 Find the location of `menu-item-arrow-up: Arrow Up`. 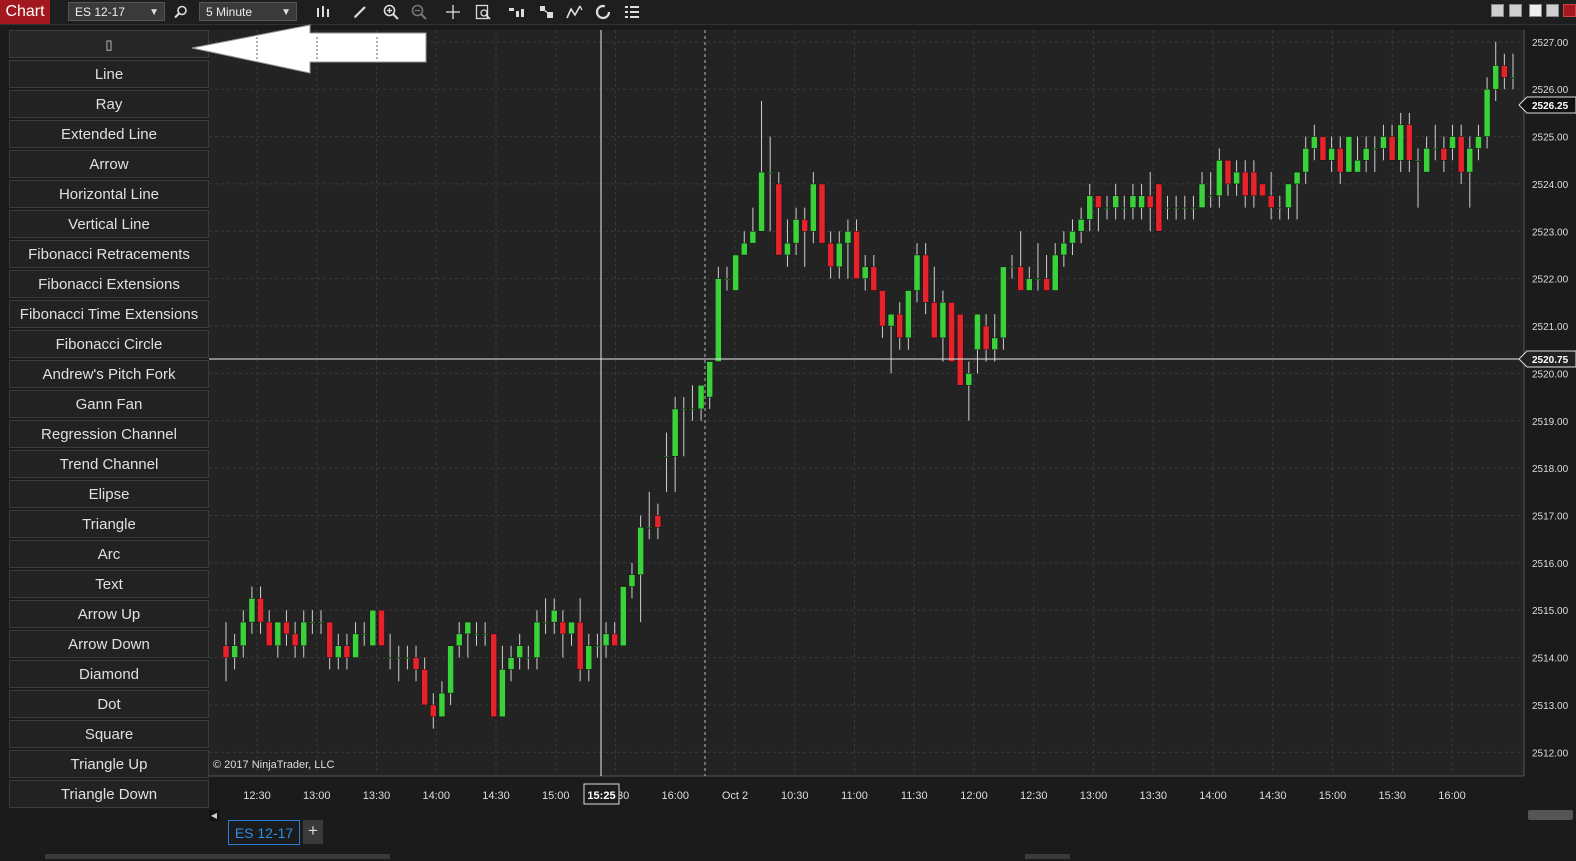

menu-item-arrow-up: Arrow Up is located at coordinates (109, 614).